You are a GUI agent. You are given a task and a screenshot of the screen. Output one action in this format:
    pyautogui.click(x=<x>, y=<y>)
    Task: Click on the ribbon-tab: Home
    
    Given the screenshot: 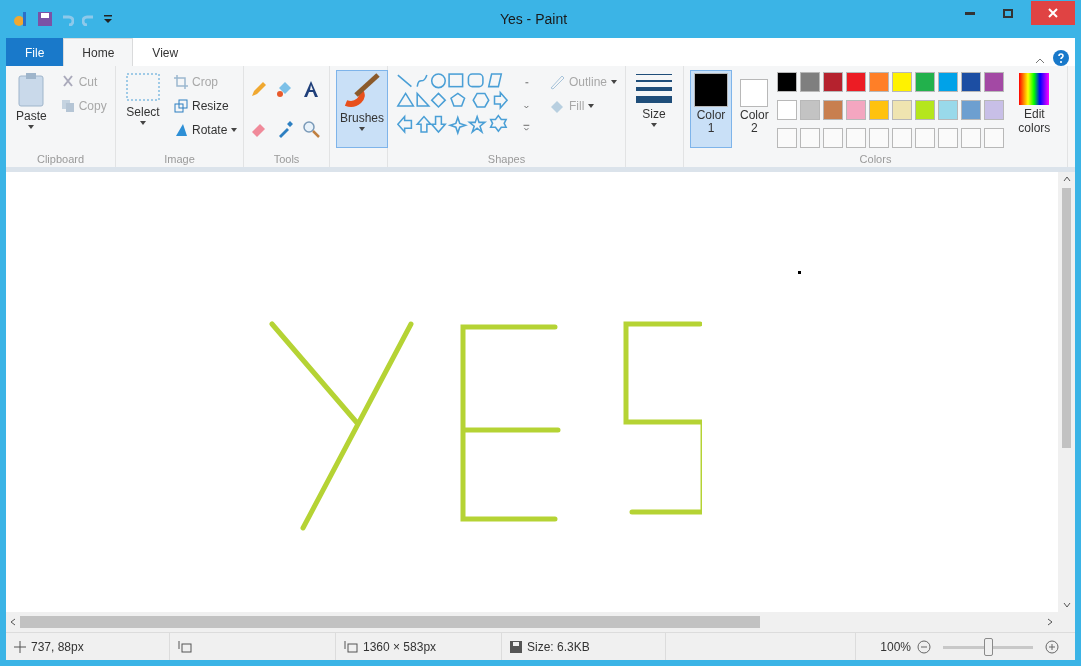 What is the action you would take?
    pyautogui.click(x=98, y=52)
    